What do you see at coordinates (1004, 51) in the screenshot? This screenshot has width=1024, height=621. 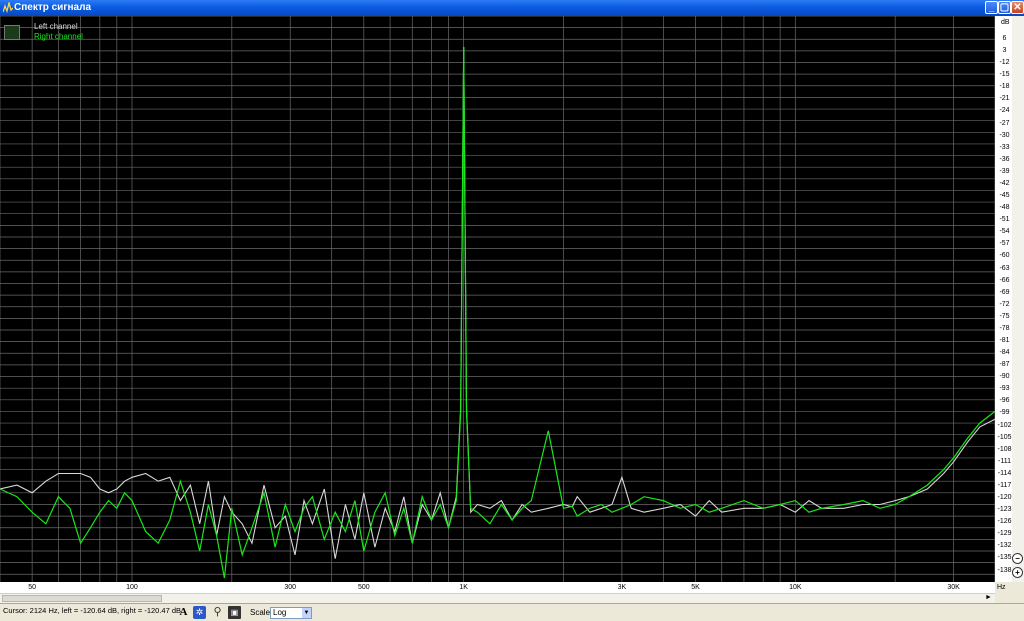 I see `y-tick-label: 3` at bounding box center [1004, 51].